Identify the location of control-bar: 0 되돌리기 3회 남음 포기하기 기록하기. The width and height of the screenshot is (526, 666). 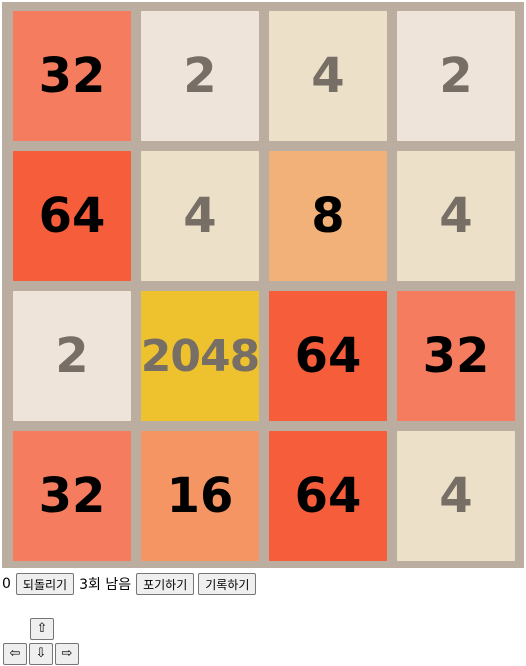
(128, 584).